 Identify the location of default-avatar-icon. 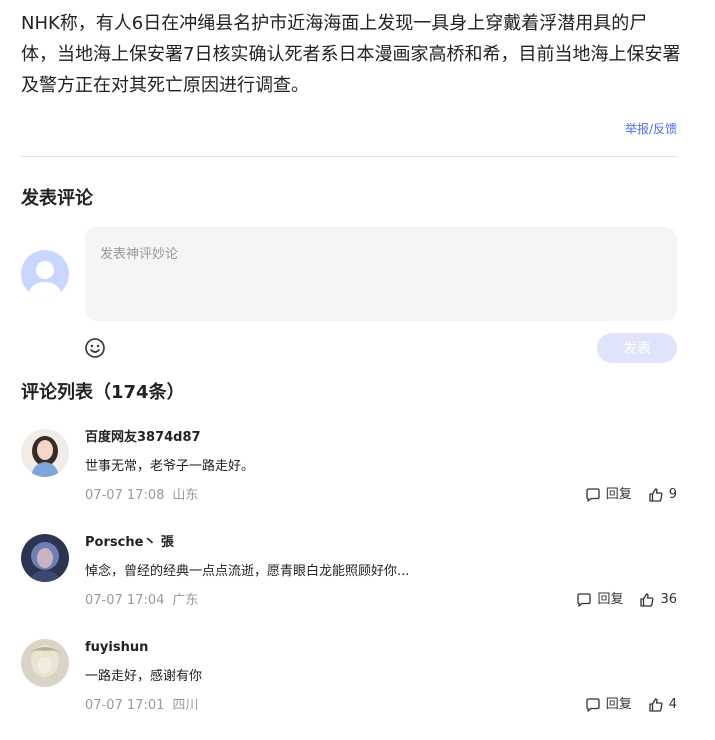
(45, 274).